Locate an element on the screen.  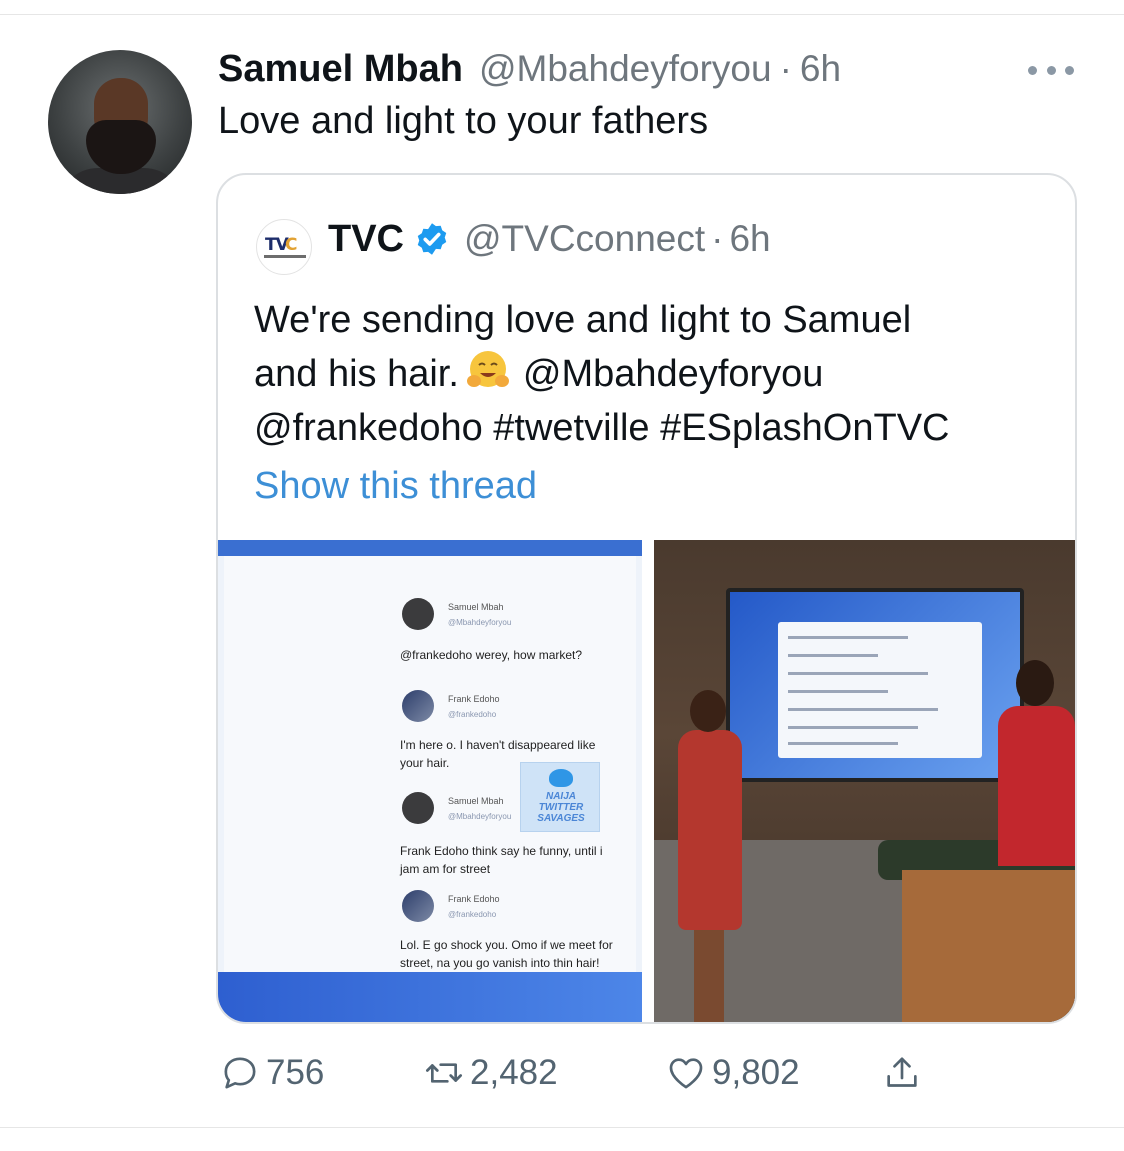
badge-text: NAIJA TWITTER SAVAGES is located at coordinates (561, 807).